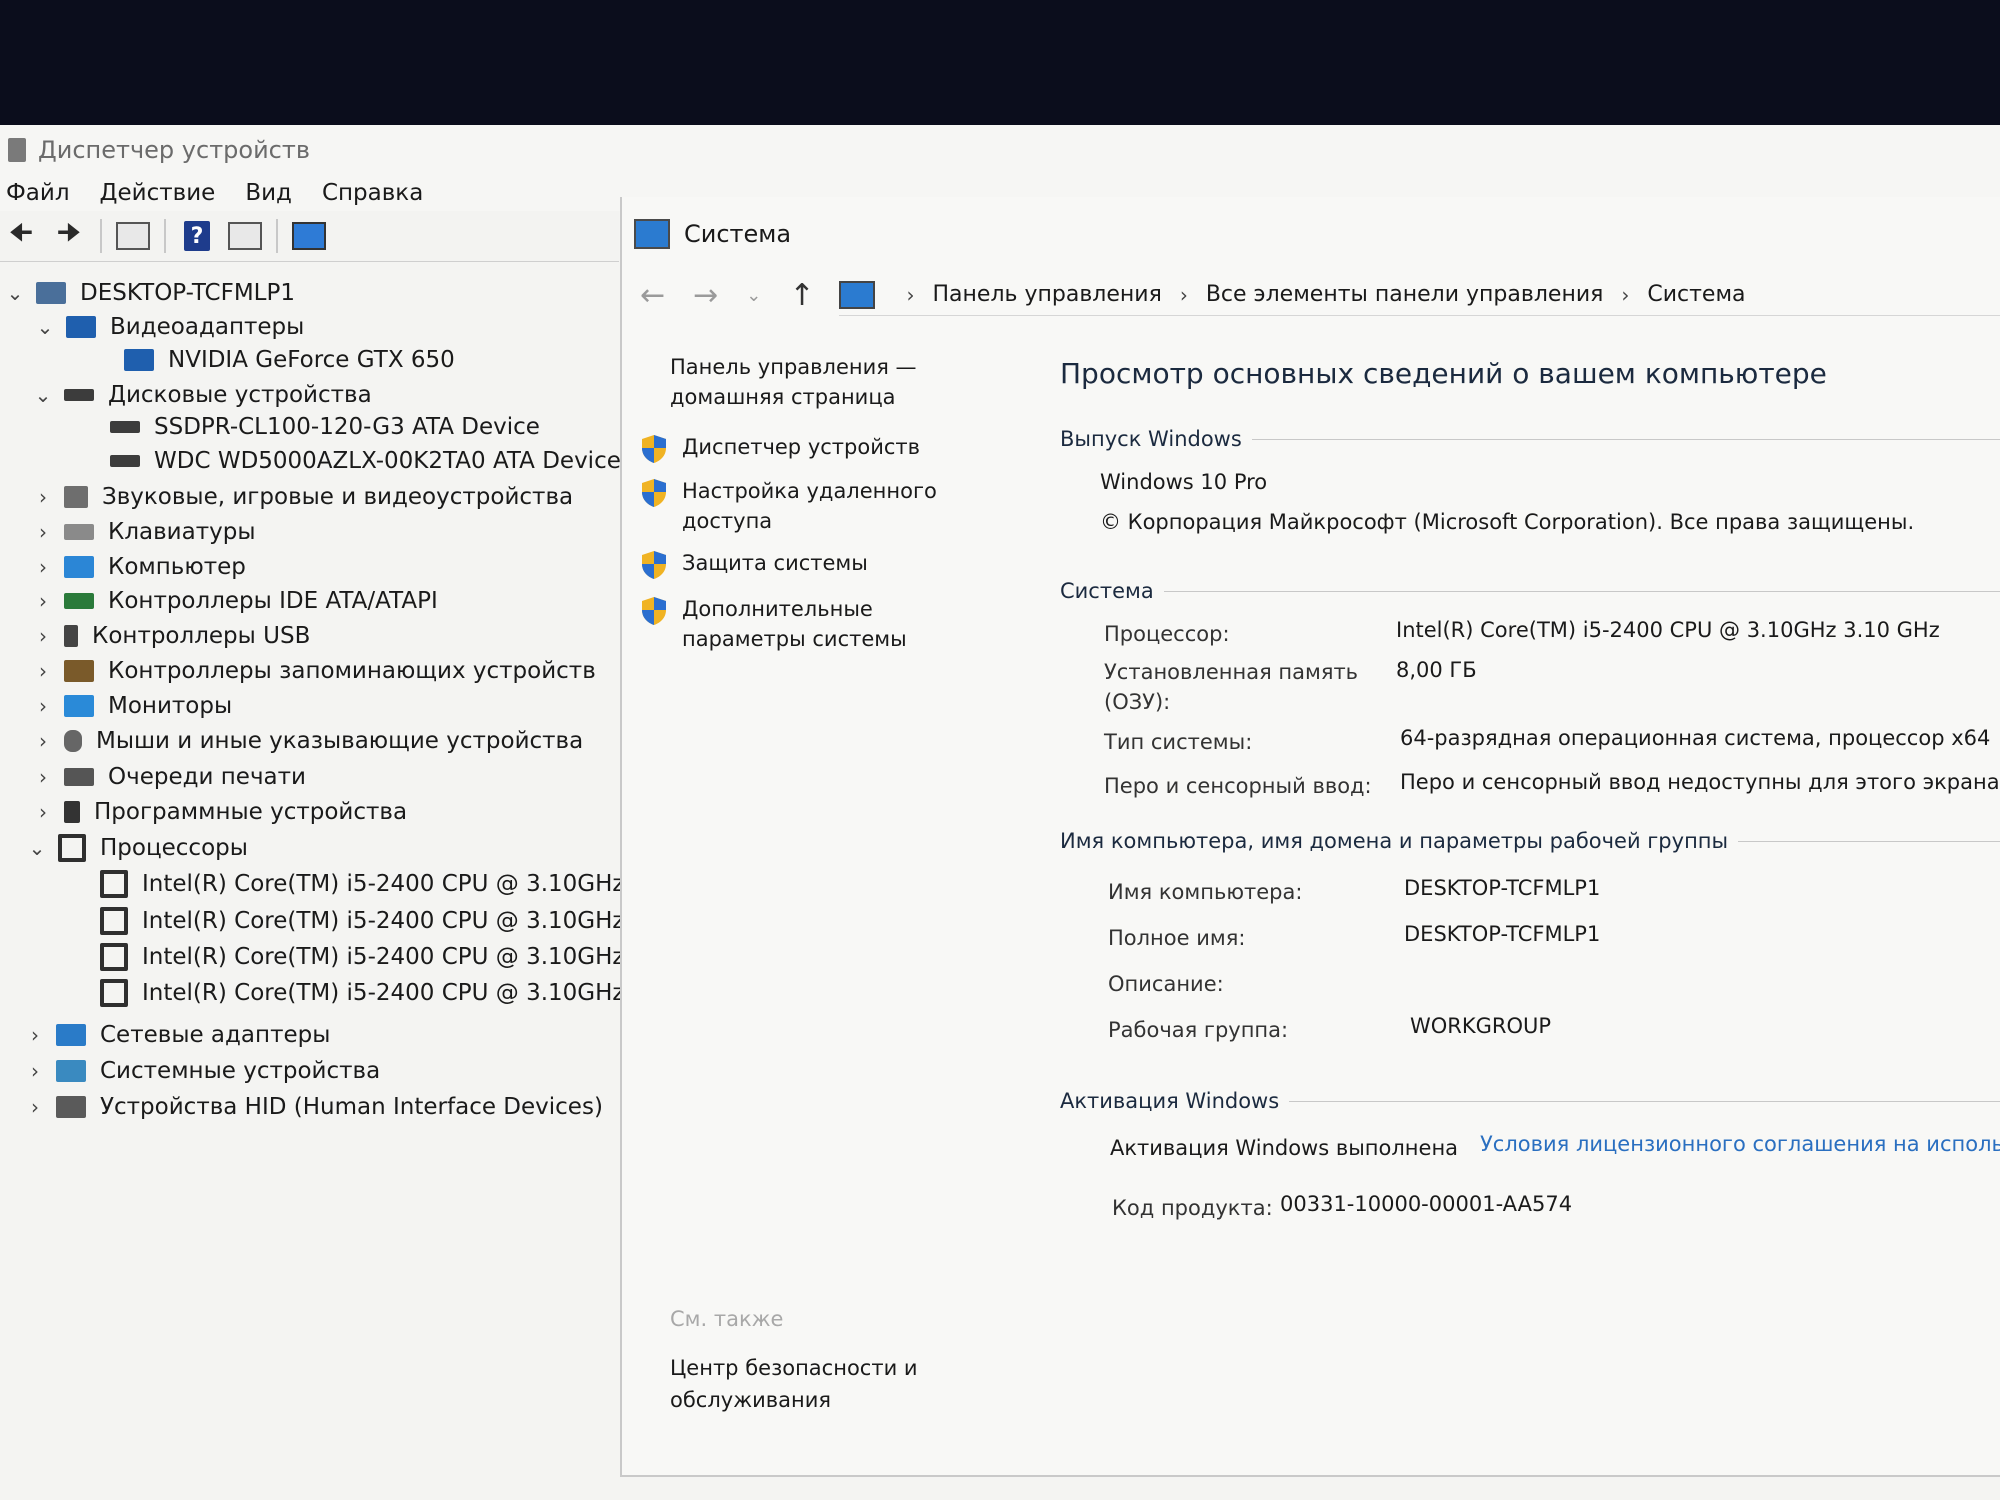  I want to click on menu-help: Справка, so click(372, 193).